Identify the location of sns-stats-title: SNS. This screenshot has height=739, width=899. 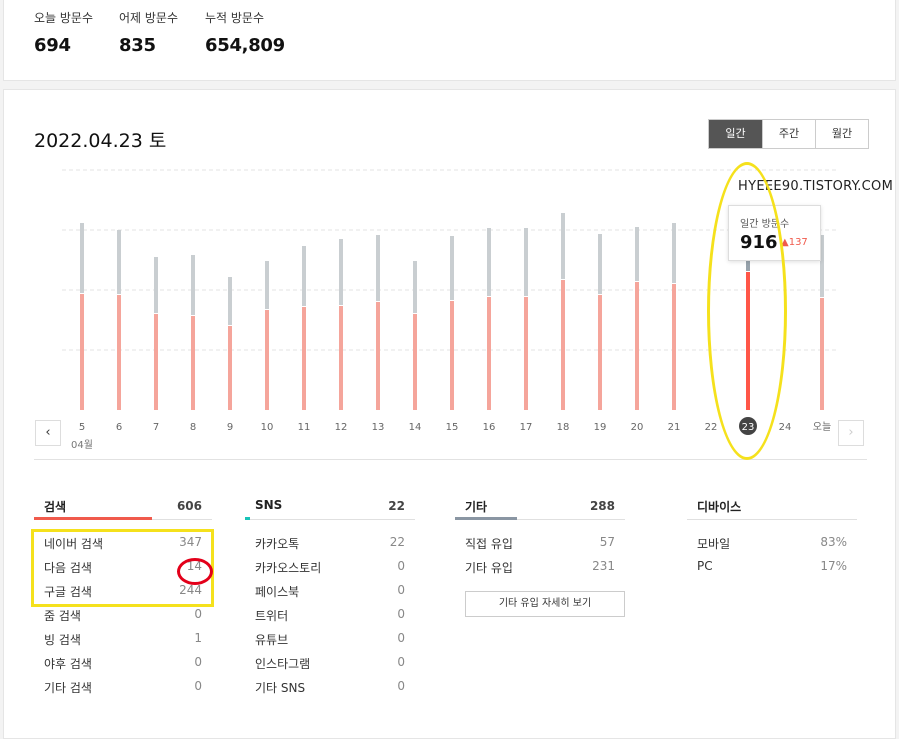
(269, 505).